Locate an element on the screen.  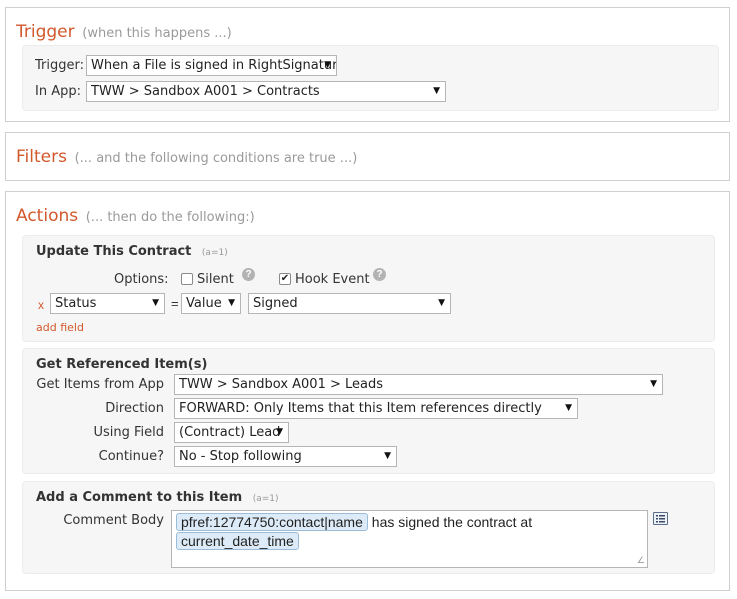
update-contract-title: Update This Contract is located at coordinates (114, 251).